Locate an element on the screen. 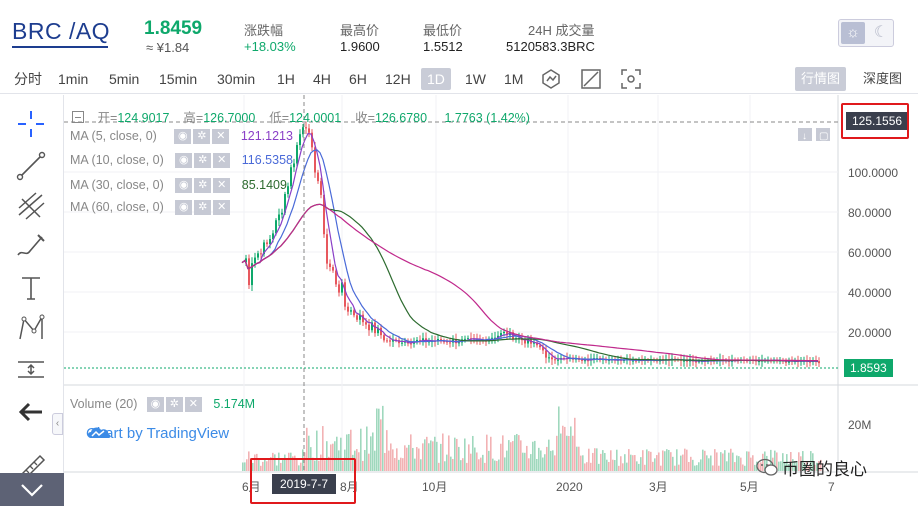  high-value: 126.7000 is located at coordinates (229, 118).